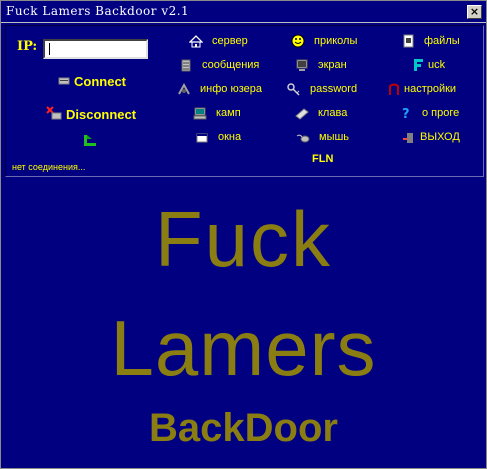 Image resolution: width=487 pixels, height=469 pixels. What do you see at coordinates (228, 113) in the screenshot?
I see `menu-label: камп` at bounding box center [228, 113].